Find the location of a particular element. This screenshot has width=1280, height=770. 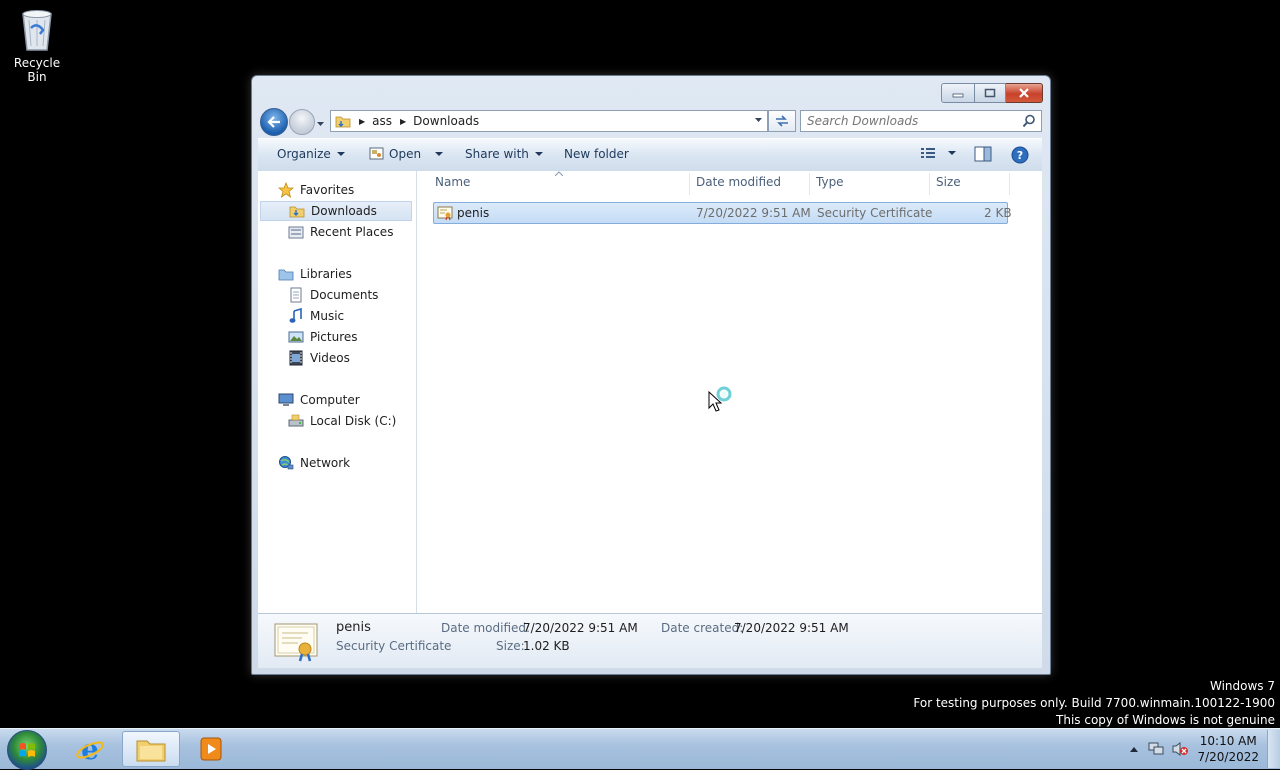

search-input is located at coordinates (905, 121).